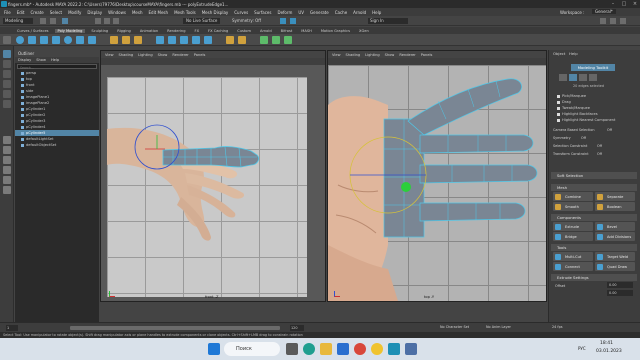  Describe the element at coordinates (252, 349) in the screenshot. I see `taskbar-search-input: Поиск` at that location.